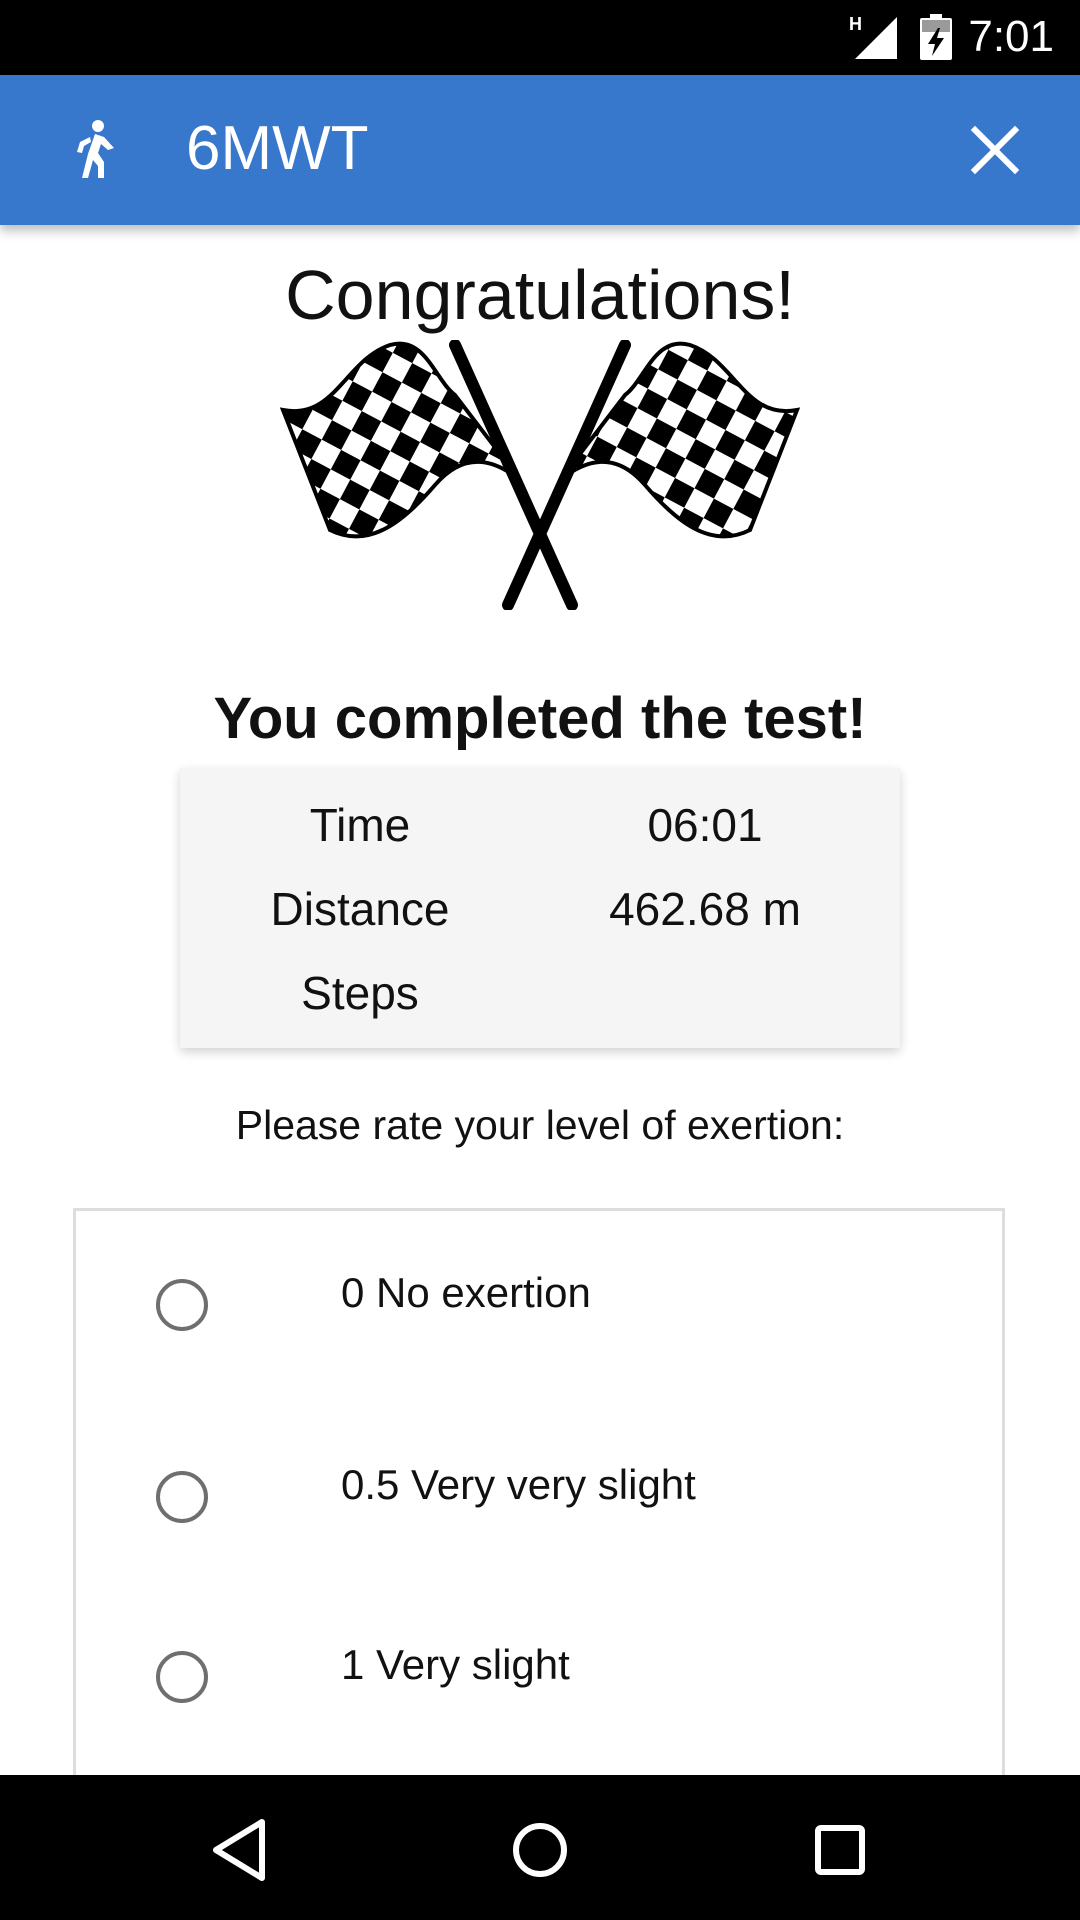 This screenshot has height=1920, width=1080. I want to click on results-card: Time 06:01 Distance 462.68 m Steps, so click(540, 908).